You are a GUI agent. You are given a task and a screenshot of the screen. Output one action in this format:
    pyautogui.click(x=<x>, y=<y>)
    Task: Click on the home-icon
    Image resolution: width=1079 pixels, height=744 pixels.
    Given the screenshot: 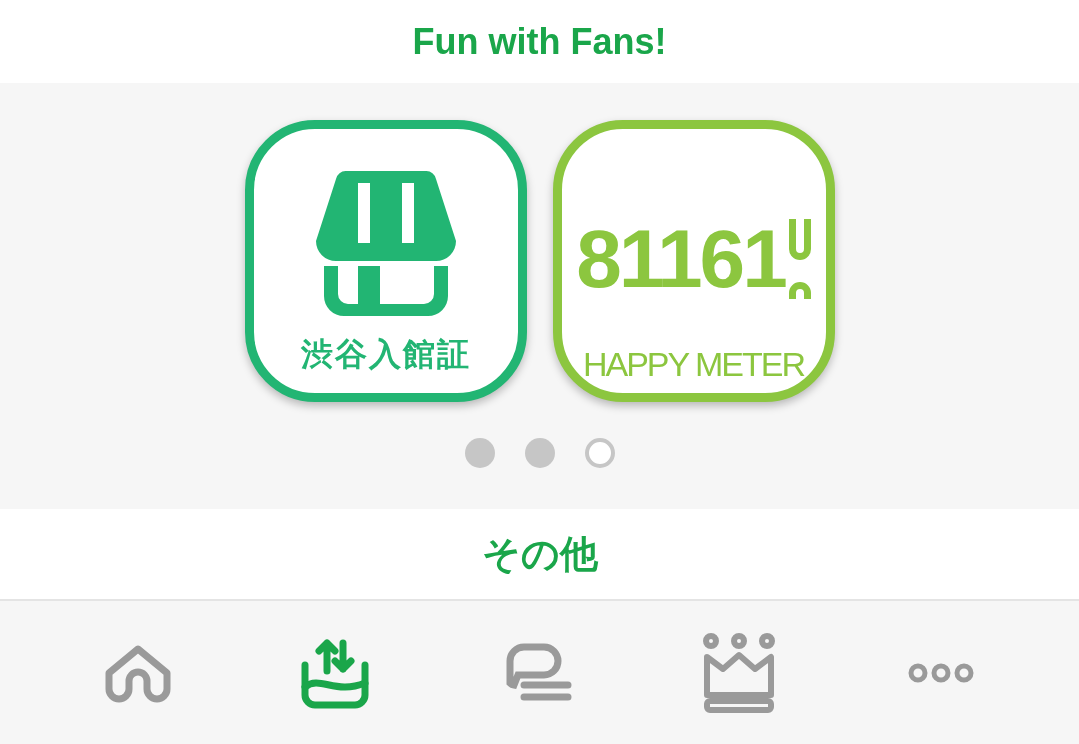 What is the action you would take?
    pyautogui.click(x=138, y=672)
    